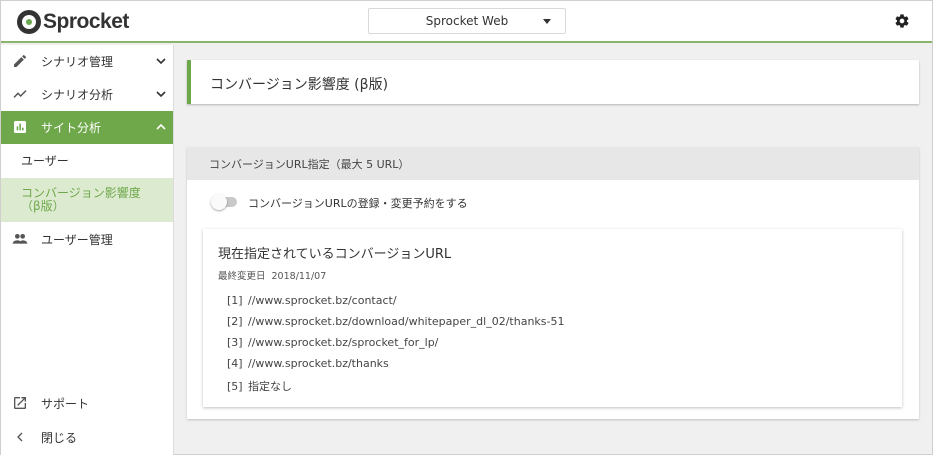 The width and height of the screenshot is (933, 455). I want to click on url-list-item: [3] //www.sprocket.bz/sprocket_for_lp/, so click(332, 342).